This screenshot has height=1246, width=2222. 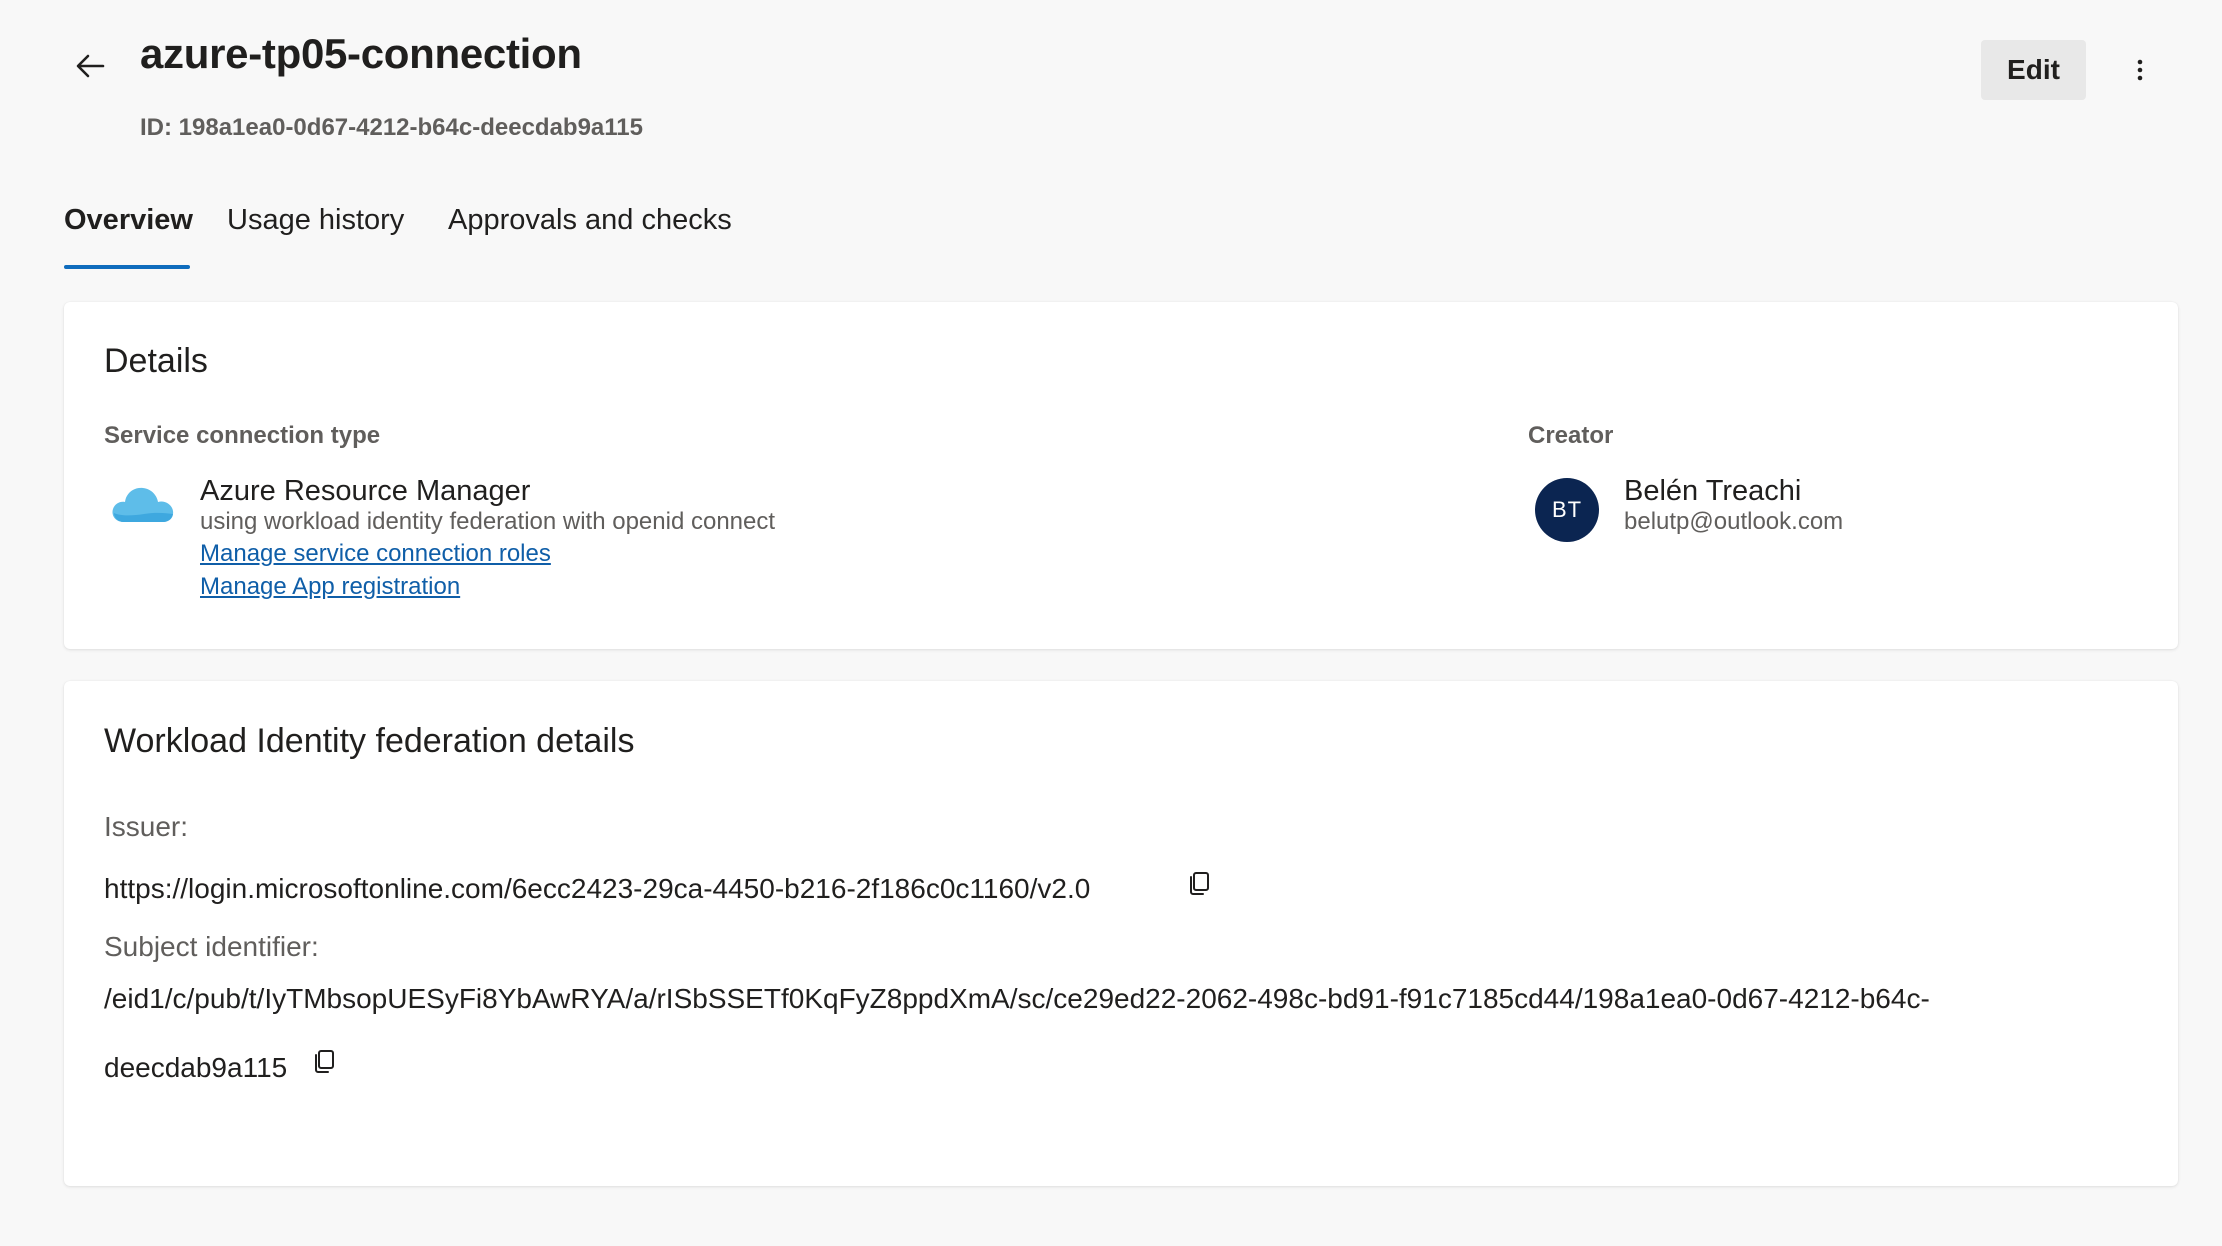 What do you see at coordinates (369, 741) in the screenshot?
I see `workload-identity-heading: Workload Identity federation details` at bounding box center [369, 741].